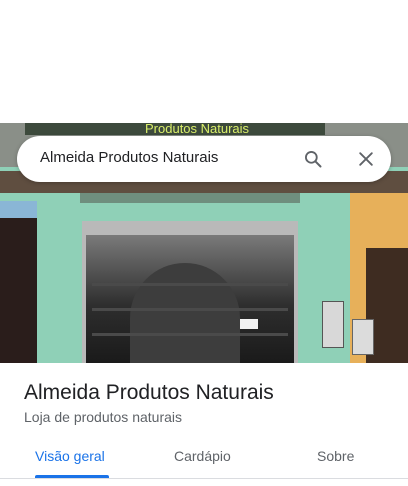 The image size is (408, 486). Describe the element at coordinates (202, 456) in the screenshot. I see `tab-menu: Cardápio` at that location.